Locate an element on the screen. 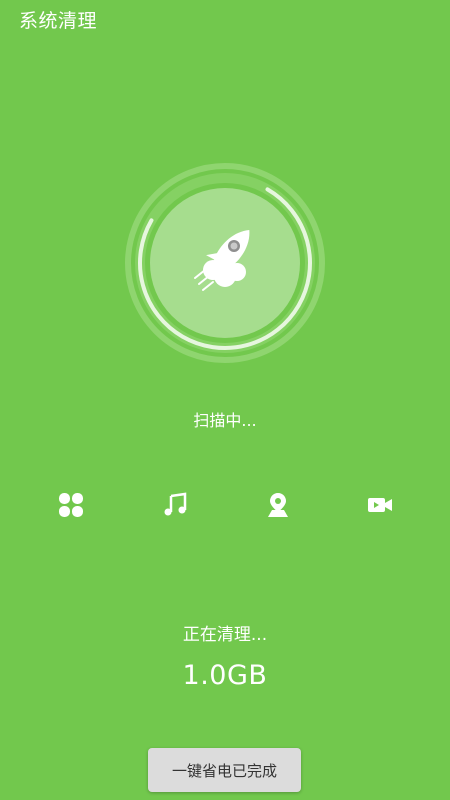  power-save-done-button: 一键省电已完成 is located at coordinates (224, 770).